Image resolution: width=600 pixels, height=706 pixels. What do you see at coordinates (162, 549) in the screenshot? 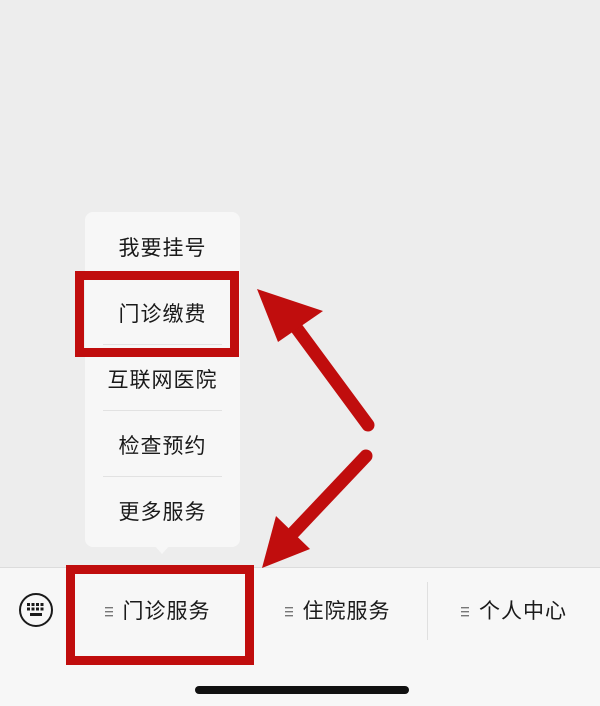
I see `popup-pointer` at bounding box center [162, 549].